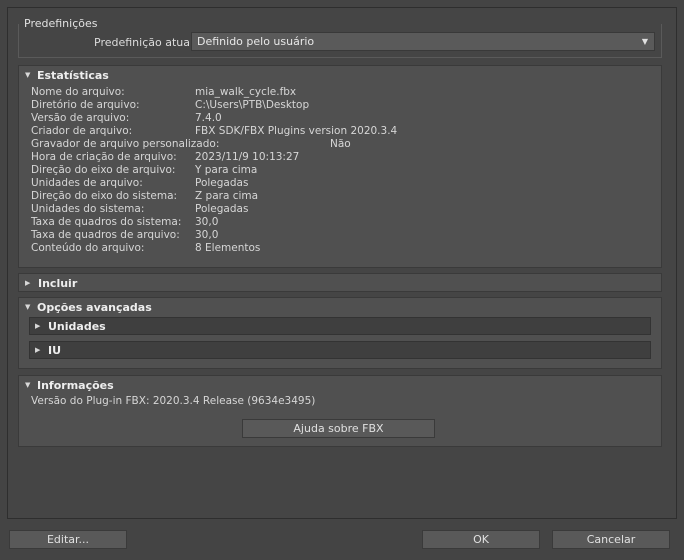 The width and height of the screenshot is (684, 560). What do you see at coordinates (611, 539) in the screenshot?
I see `cancel-button: Cancelar` at bounding box center [611, 539].